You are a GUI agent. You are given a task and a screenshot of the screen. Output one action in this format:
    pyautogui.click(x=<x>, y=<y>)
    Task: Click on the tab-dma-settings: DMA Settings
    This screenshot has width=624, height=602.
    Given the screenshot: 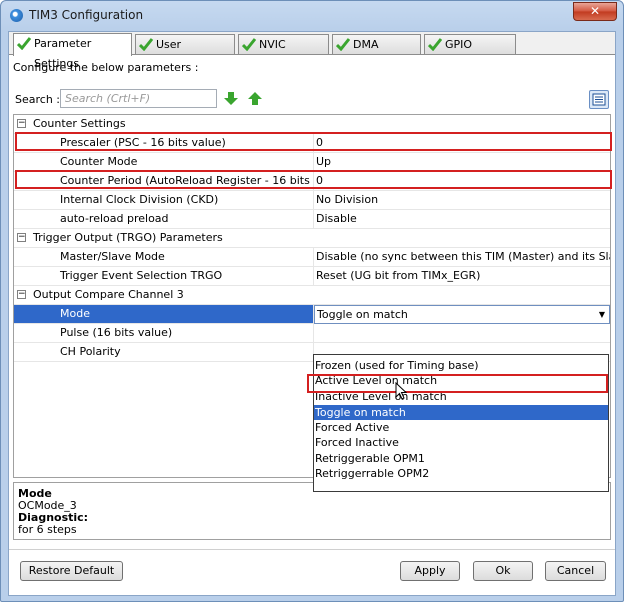 What is the action you would take?
    pyautogui.click(x=376, y=52)
    